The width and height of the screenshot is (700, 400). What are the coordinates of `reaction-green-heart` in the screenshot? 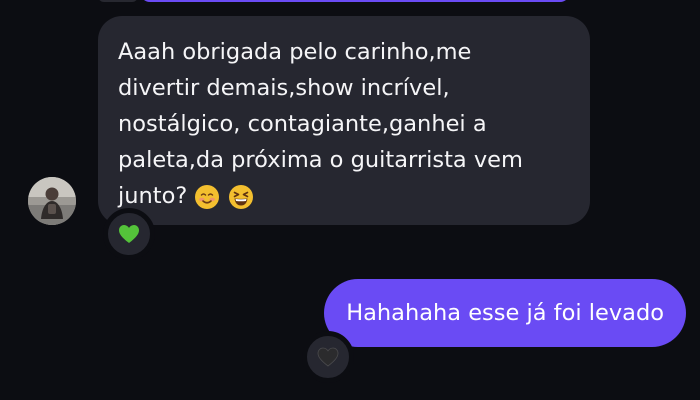 It's located at (129, 234).